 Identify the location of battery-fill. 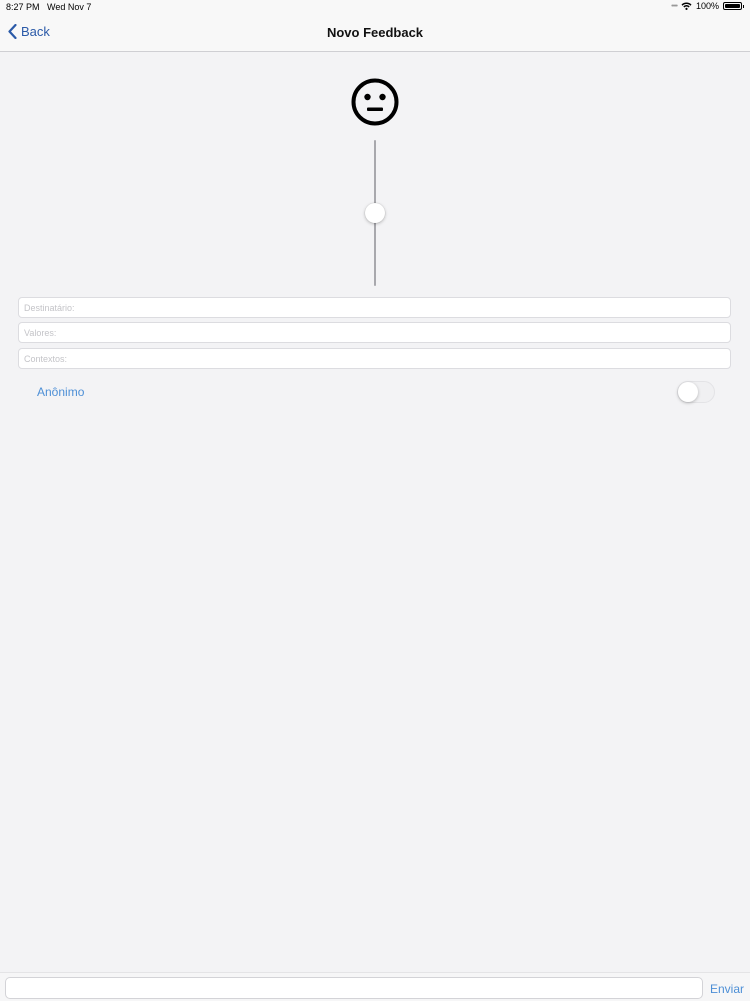
(732, 6).